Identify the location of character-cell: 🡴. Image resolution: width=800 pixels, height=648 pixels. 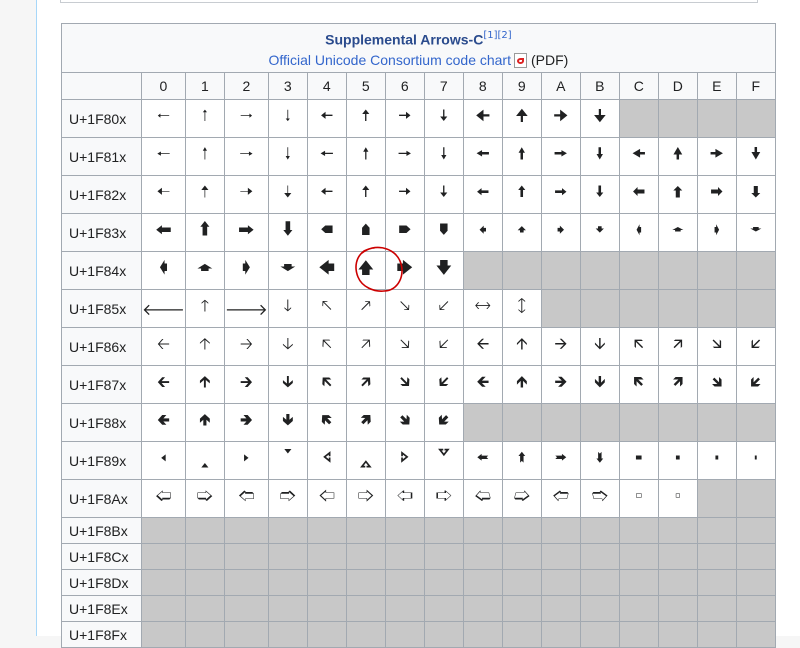
(326, 384).